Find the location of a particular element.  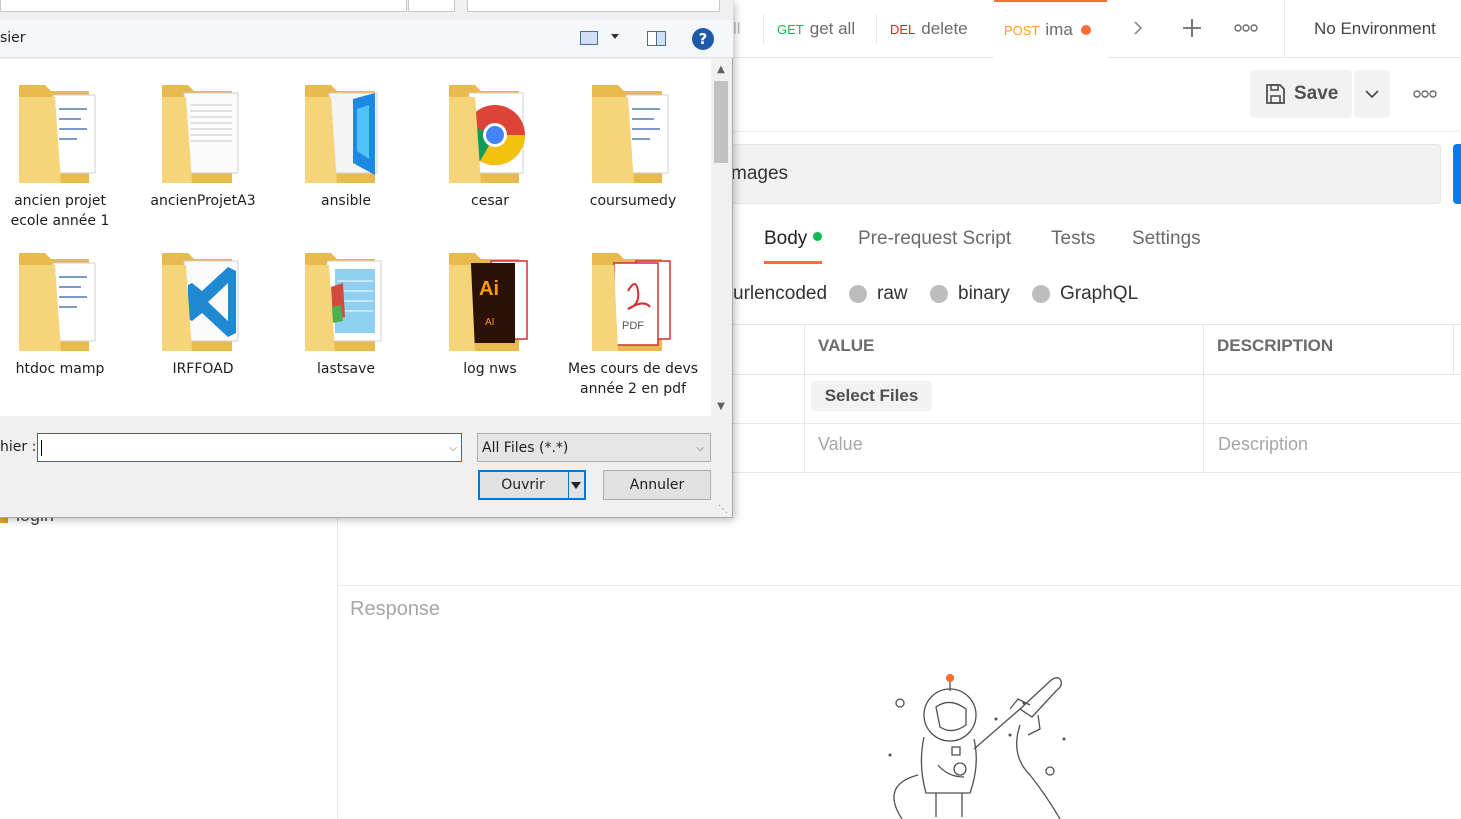

folder-item: htdoc mamp is located at coordinates (63, 313).